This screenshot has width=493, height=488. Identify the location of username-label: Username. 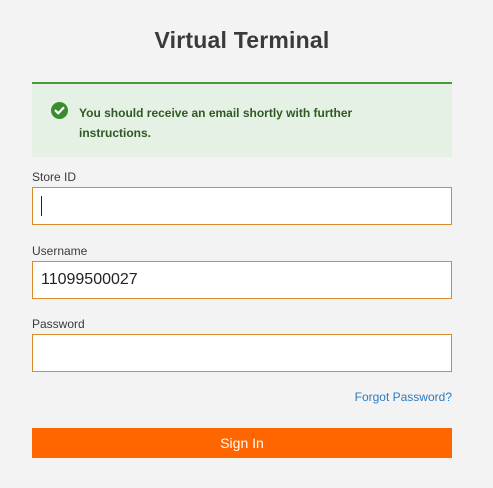
(60, 251).